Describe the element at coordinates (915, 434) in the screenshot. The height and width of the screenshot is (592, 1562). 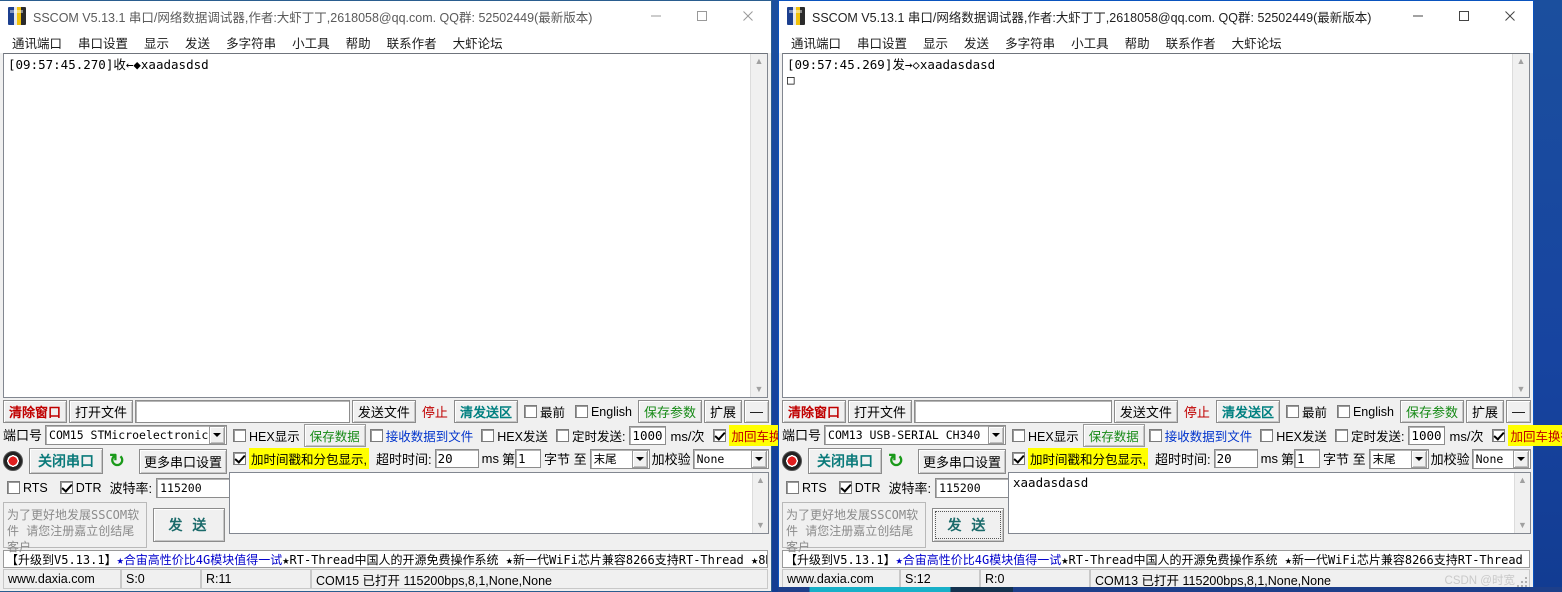
I see `port-select: COM13 USB-SERIAL CH340` at that location.